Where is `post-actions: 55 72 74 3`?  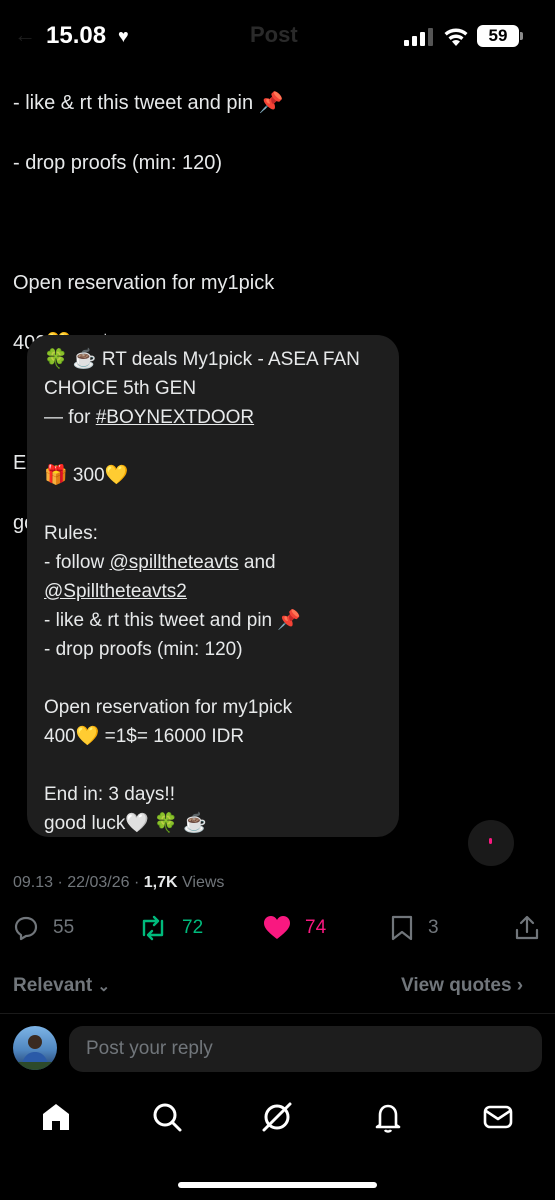 post-actions: 55 72 74 3 is located at coordinates (277, 933).